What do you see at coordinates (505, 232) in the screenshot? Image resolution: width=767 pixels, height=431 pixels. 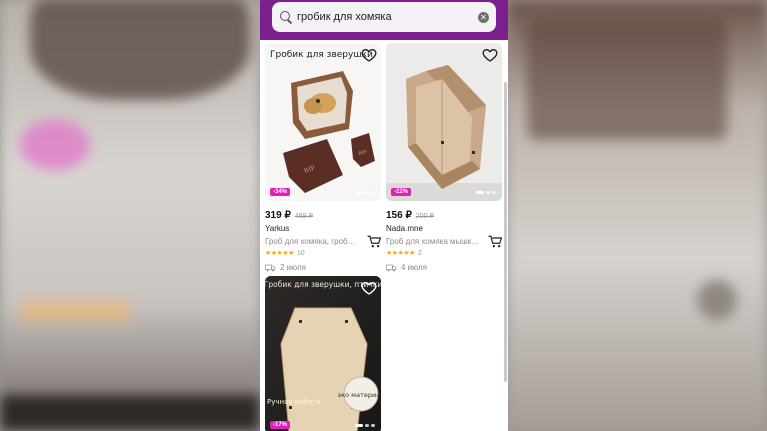 I see `scrollbar` at bounding box center [505, 232].